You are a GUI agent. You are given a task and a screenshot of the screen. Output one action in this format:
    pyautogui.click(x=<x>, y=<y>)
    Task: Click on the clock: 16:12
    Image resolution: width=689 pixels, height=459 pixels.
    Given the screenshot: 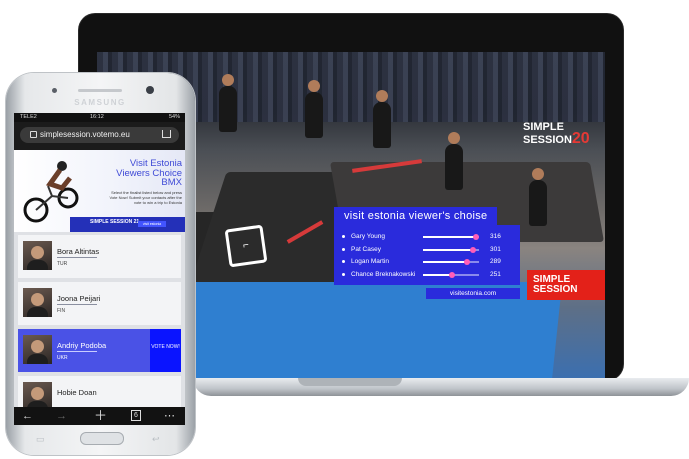 What is the action you would take?
    pyautogui.click(x=97, y=117)
    